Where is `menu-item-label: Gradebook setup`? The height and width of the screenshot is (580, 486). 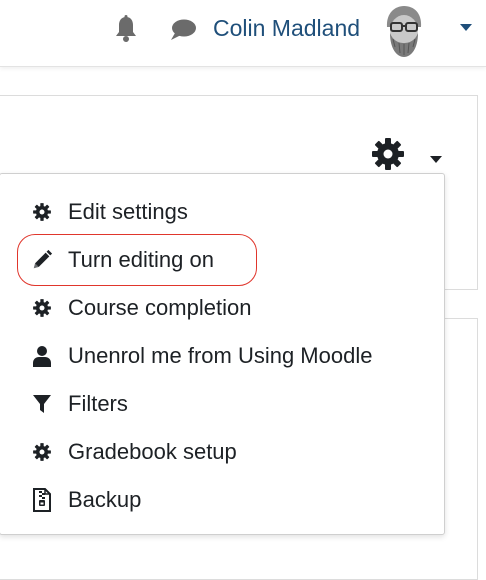 menu-item-label: Gradebook setup is located at coordinates (152, 451).